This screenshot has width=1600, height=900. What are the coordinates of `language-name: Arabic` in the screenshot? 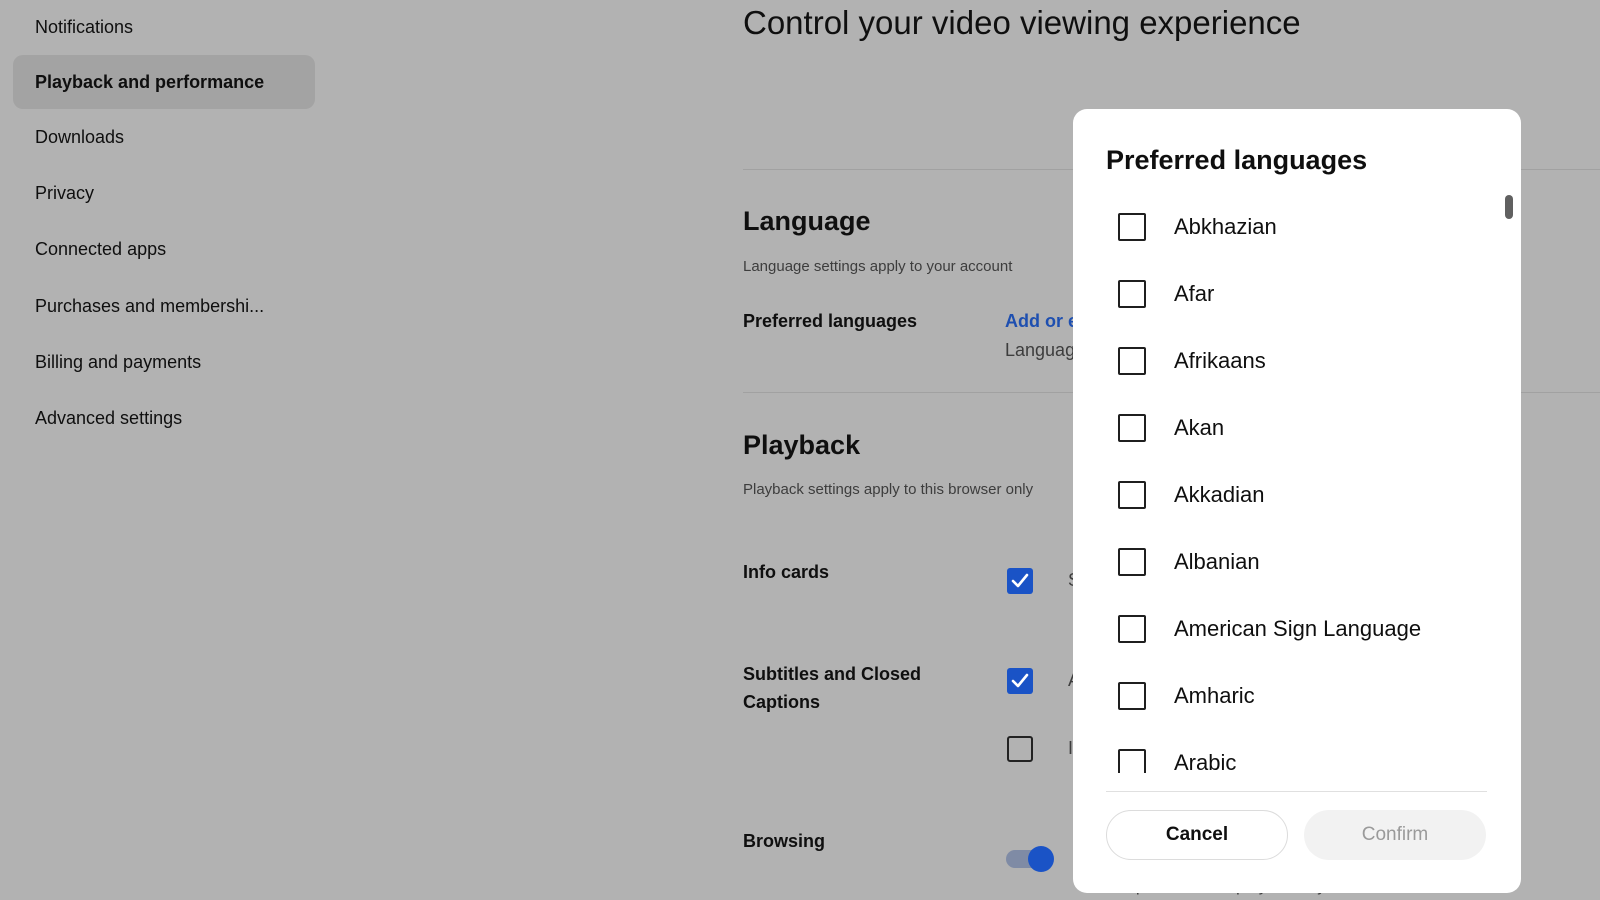 It's located at (1205, 761).